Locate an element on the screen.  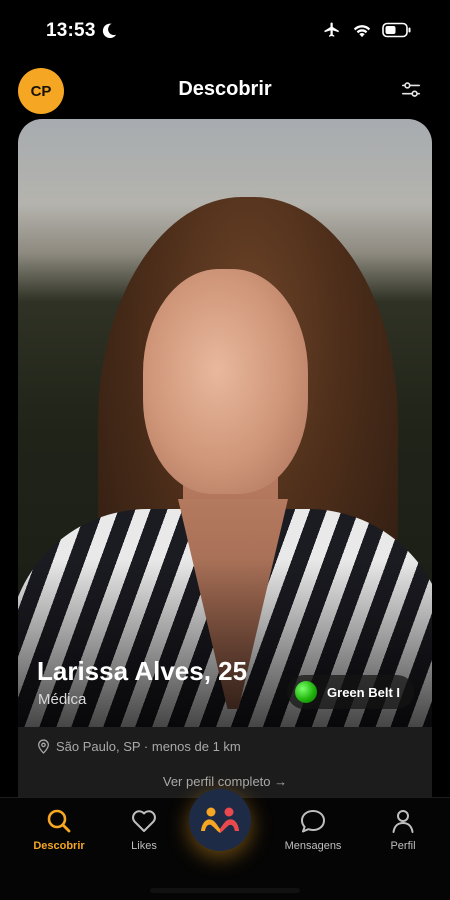
nav-item-profile: Perfil is located at coordinates (403, 830).